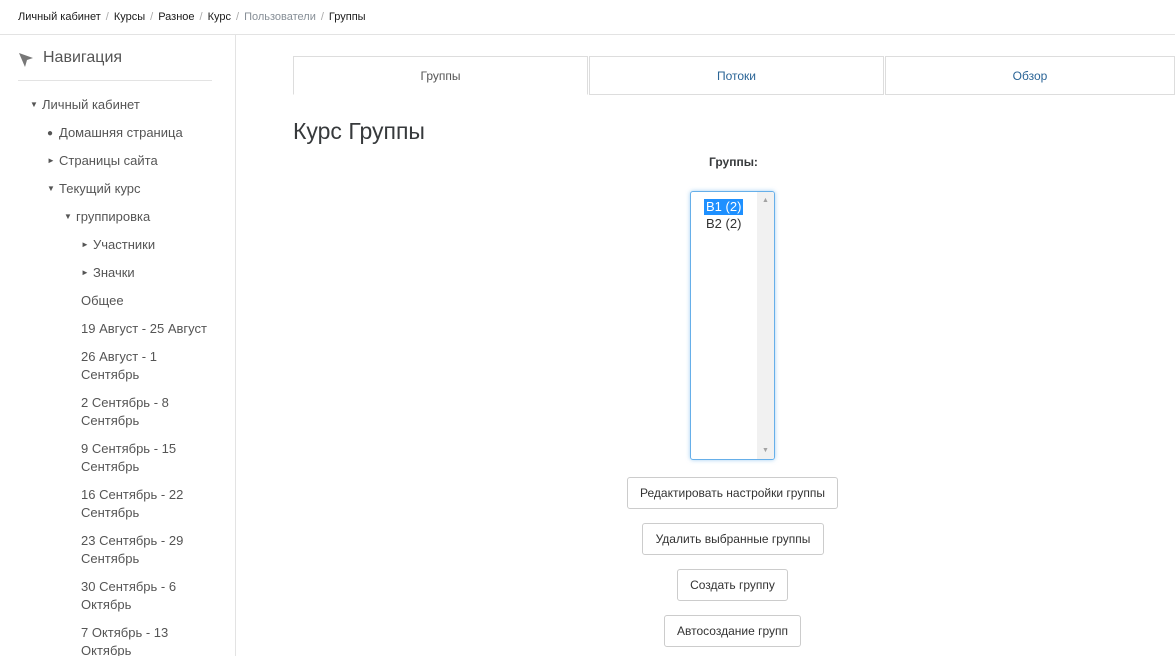 The width and height of the screenshot is (1175, 656). I want to click on breadcrumb-courses: Курсы, so click(129, 17).